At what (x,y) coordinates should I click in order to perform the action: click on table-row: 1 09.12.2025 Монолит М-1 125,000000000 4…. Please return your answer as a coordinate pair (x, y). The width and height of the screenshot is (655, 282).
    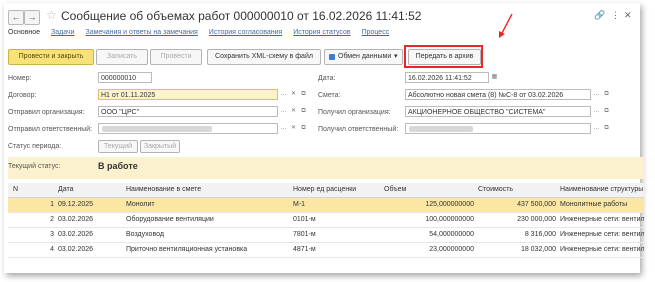
    Looking at the image, I should click on (326, 205).